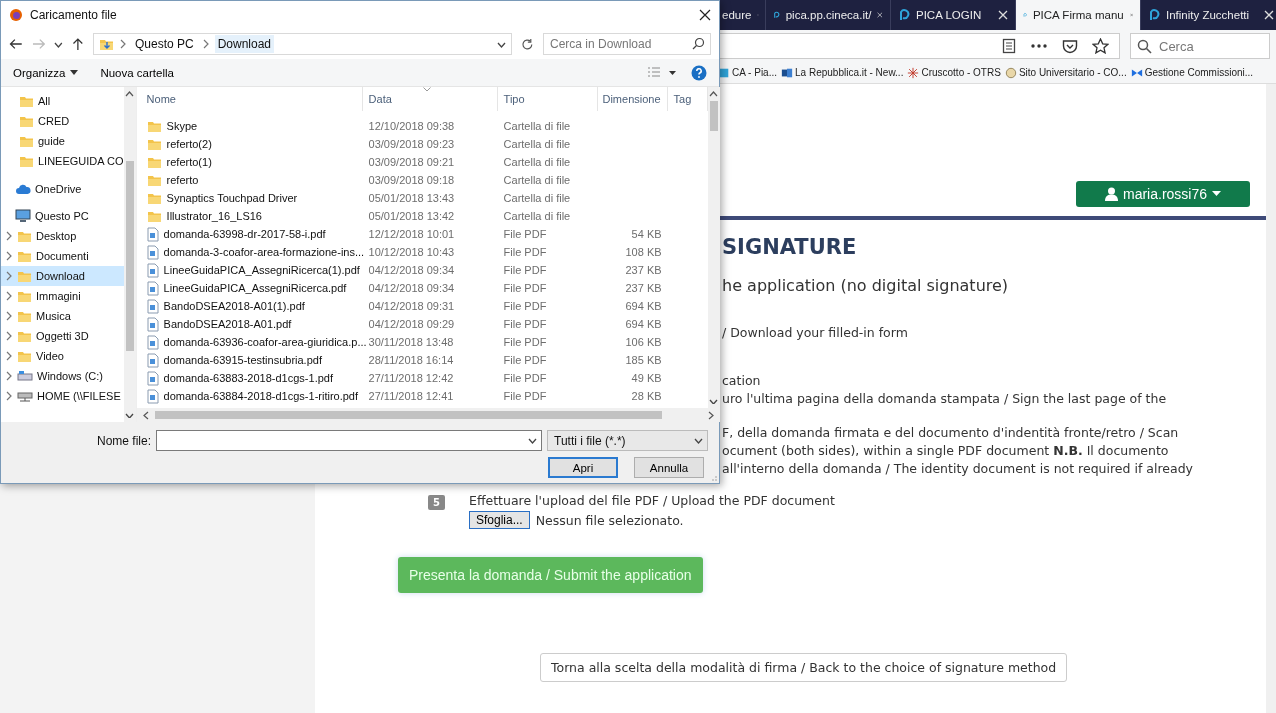 This screenshot has height=713, width=1276. Describe the element at coordinates (699, 72) in the screenshot. I see `help-icon` at that location.